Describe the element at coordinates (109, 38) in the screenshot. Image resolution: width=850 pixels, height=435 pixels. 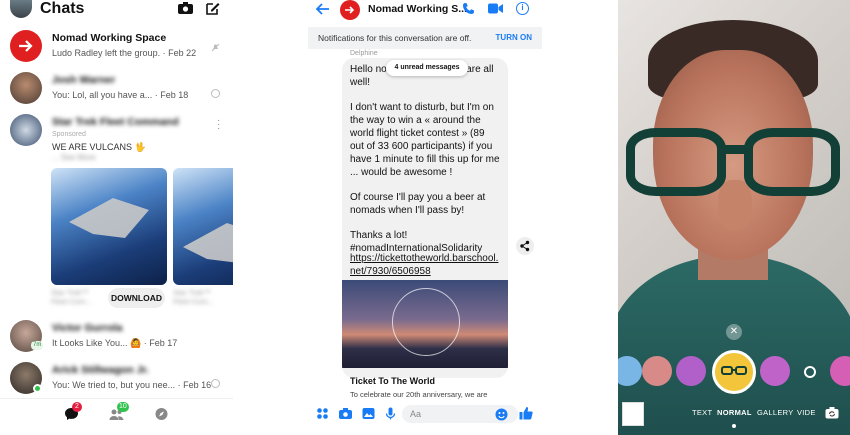
I see `chat-name: Nomad Working Space` at that location.